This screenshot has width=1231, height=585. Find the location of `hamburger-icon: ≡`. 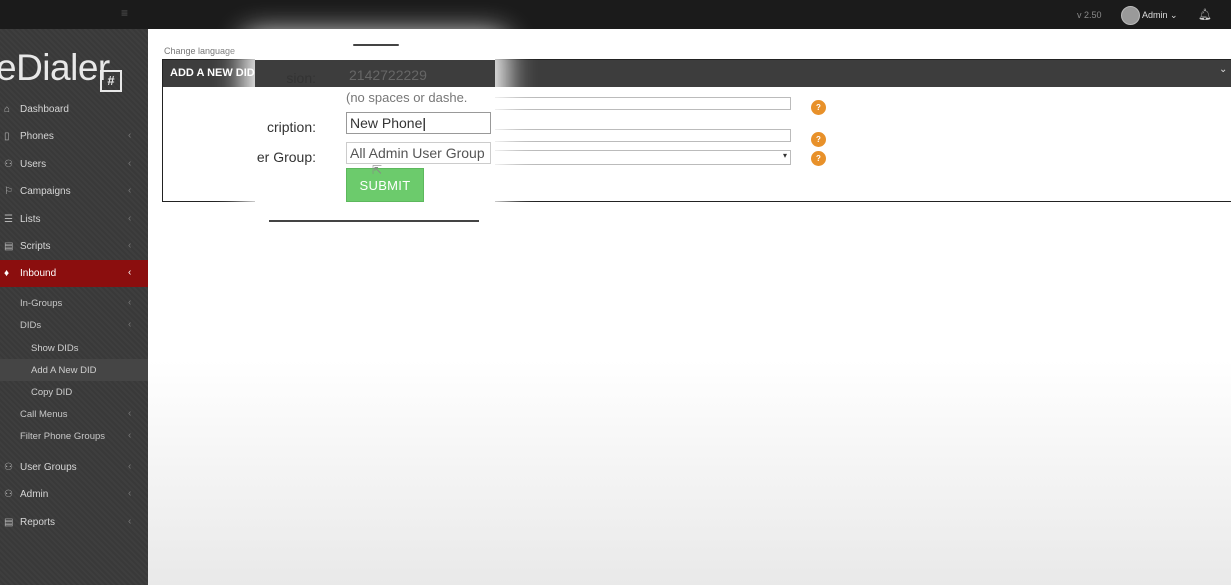

hamburger-icon: ≡ is located at coordinates (127, 13).